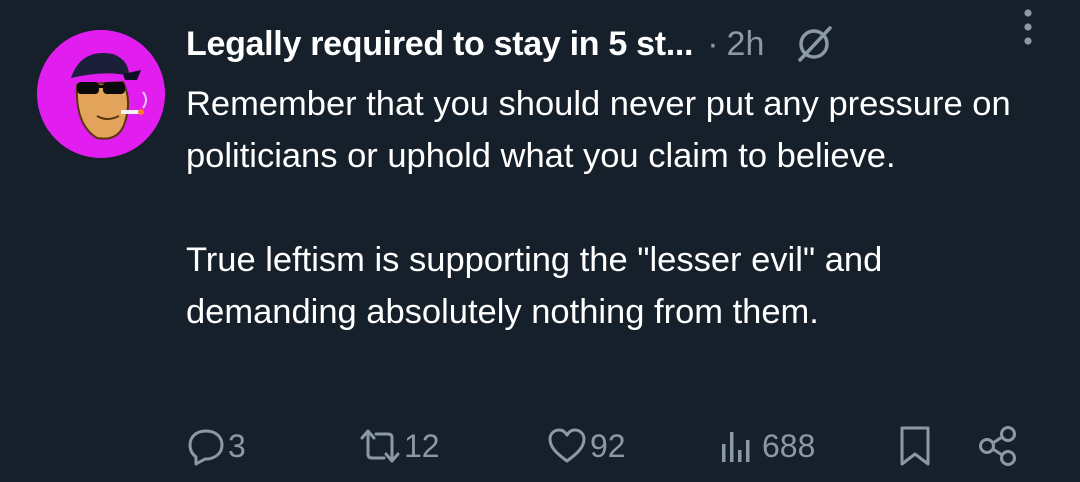 The height and width of the screenshot is (482, 1080). I want to click on repost-button: 12, so click(399, 446).